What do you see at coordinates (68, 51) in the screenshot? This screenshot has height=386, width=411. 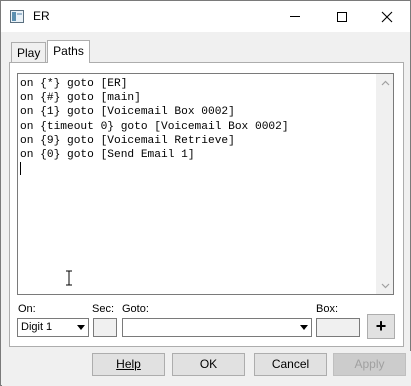 I see `tab-paths: Paths` at bounding box center [68, 51].